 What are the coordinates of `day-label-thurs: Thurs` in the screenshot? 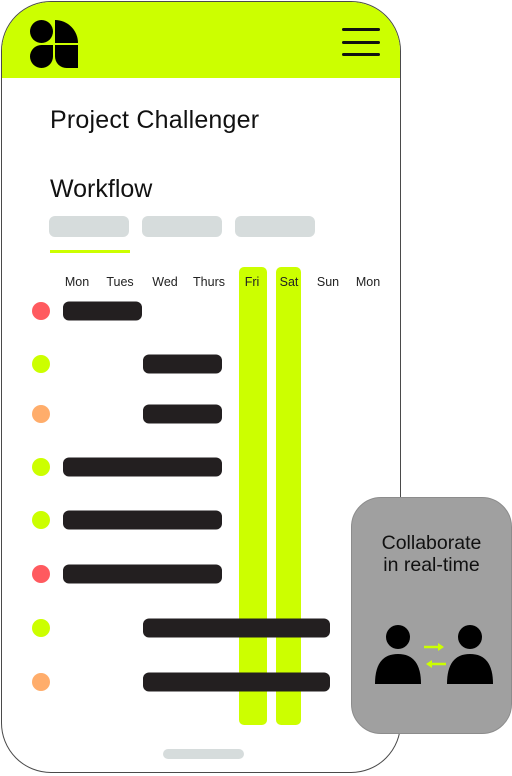 It's located at (209, 282).